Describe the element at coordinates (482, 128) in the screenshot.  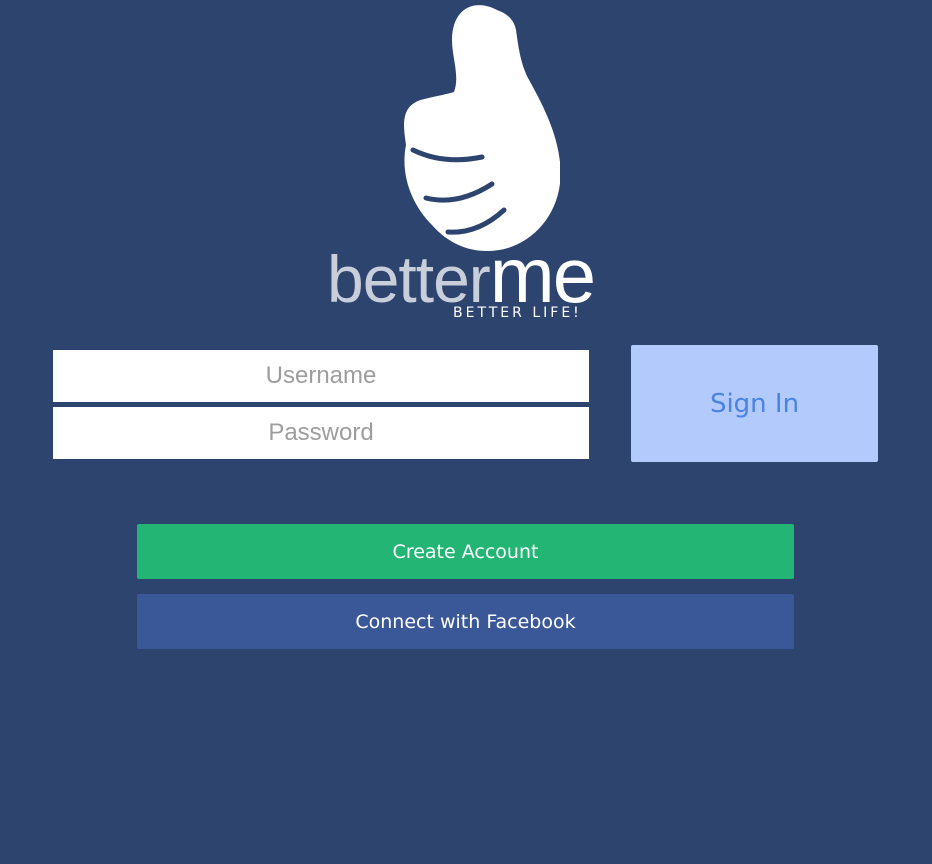
I see `thumbs-up-icon` at that location.